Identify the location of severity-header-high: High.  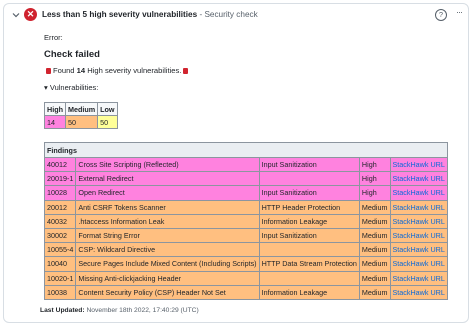
(55, 109).